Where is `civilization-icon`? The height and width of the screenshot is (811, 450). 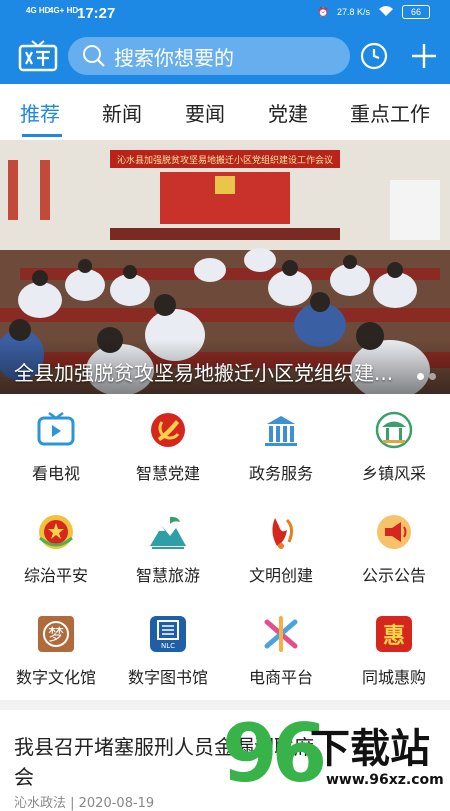
civilization-icon is located at coordinates (283, 533).